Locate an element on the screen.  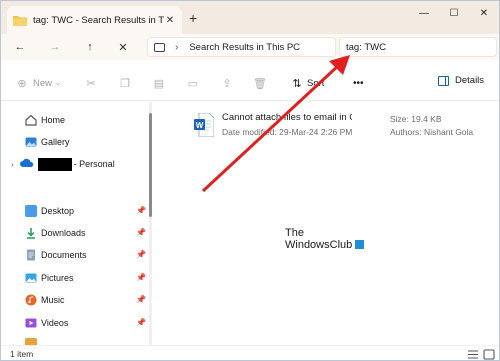
new-button: ⊕ New ⌄ is located at coordinates (38, 83).